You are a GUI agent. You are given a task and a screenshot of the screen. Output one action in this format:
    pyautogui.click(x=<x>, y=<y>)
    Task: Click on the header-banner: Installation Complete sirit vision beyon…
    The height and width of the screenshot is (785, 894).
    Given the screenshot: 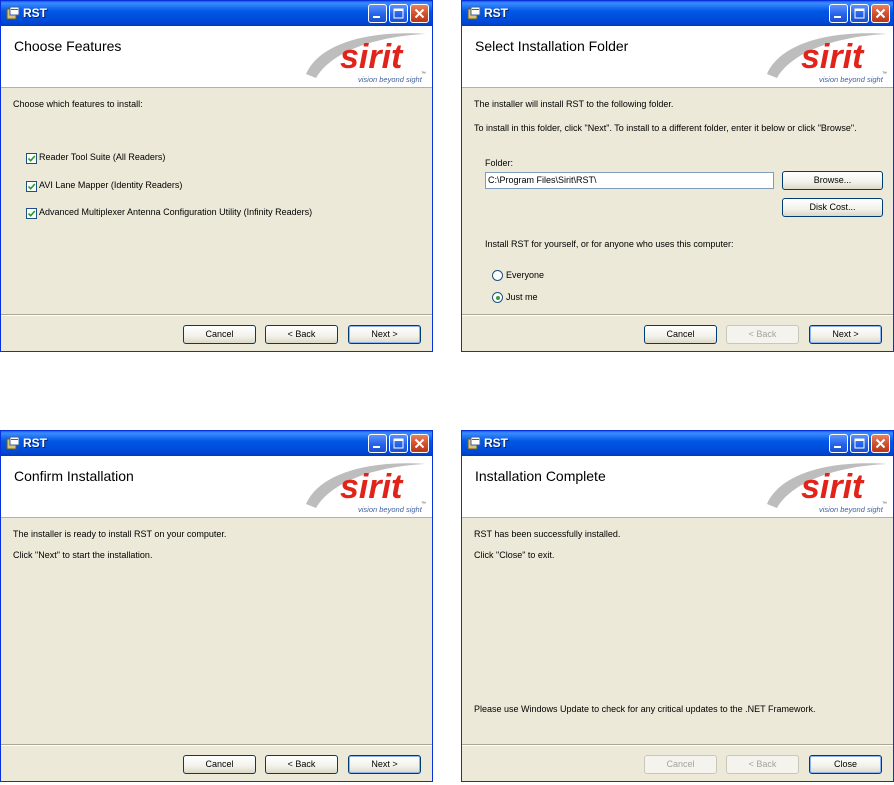 What is the action you would take?
    pyautogui.click(x=677, y=487)
    